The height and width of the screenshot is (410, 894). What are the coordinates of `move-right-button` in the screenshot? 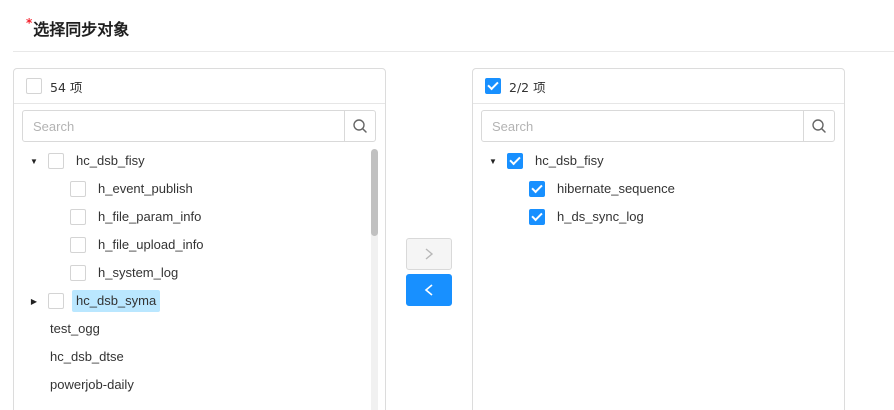 It's located at (429, 254).